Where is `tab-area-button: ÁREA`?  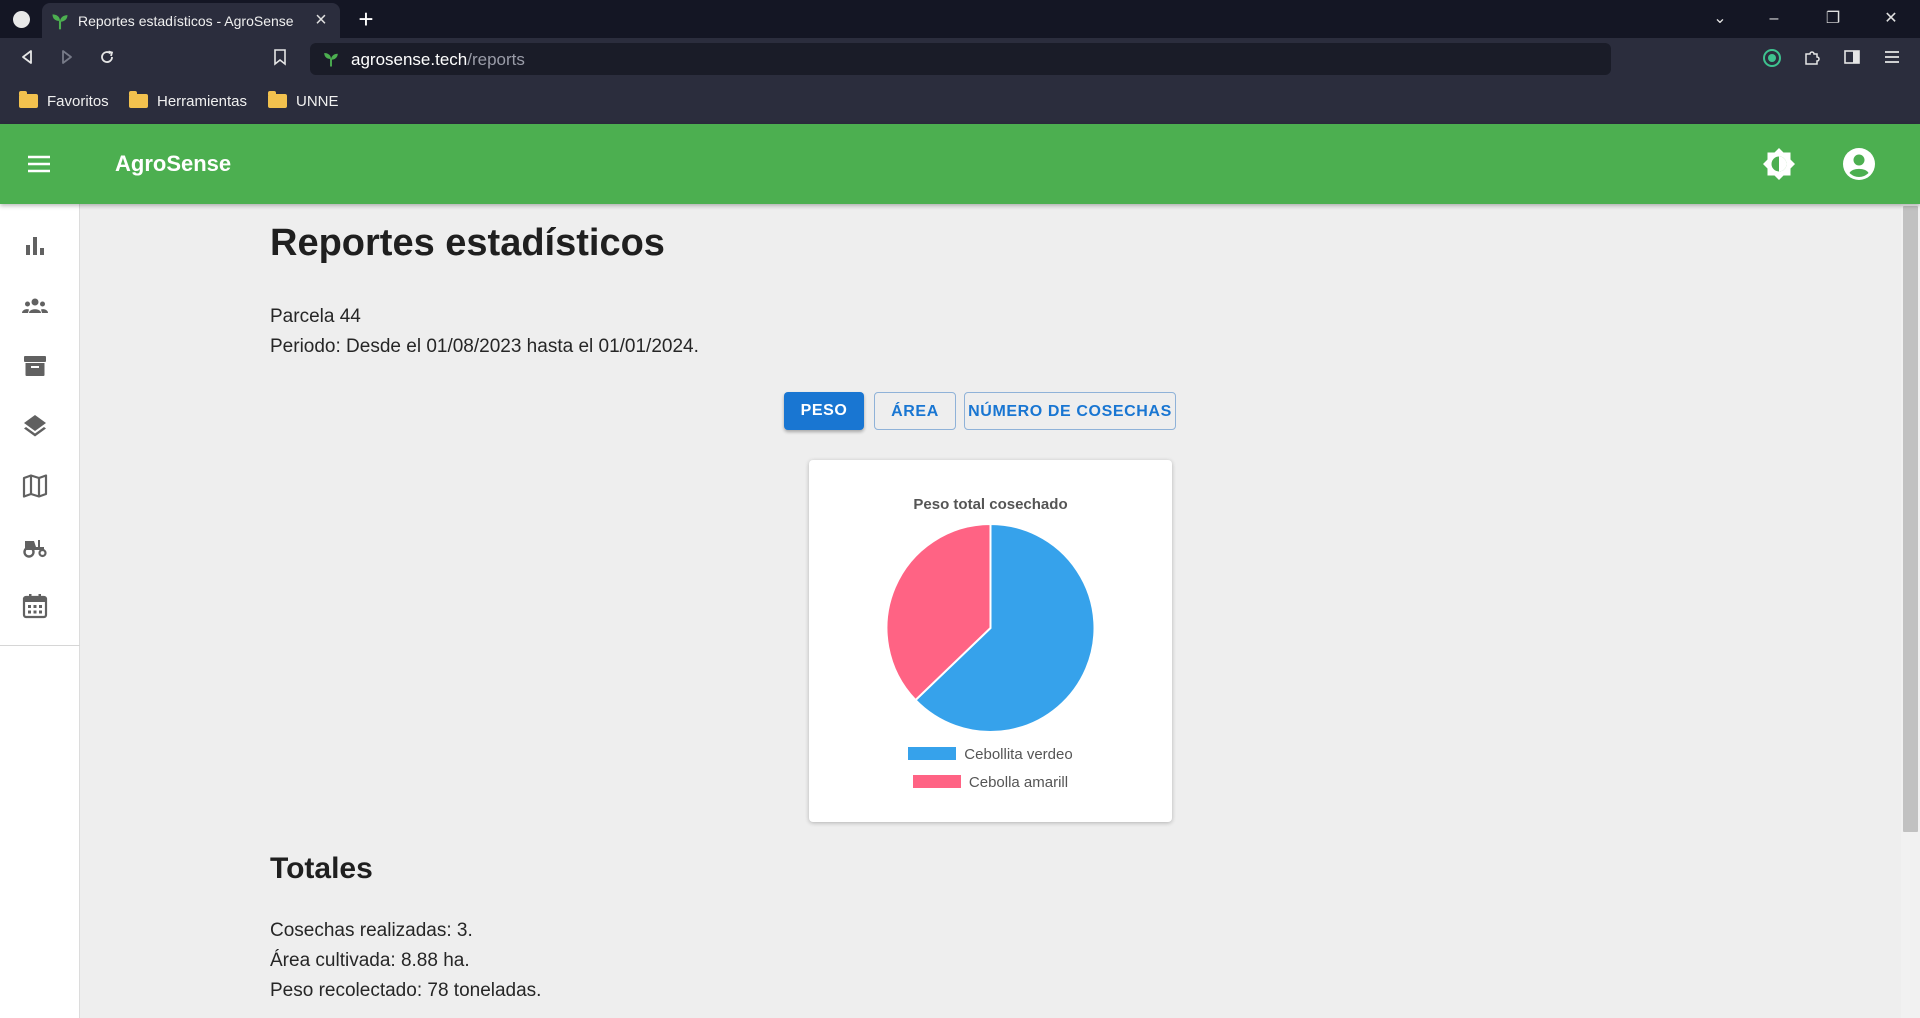
tab-area-button: ÁREA is located at coordinates (915, 411).